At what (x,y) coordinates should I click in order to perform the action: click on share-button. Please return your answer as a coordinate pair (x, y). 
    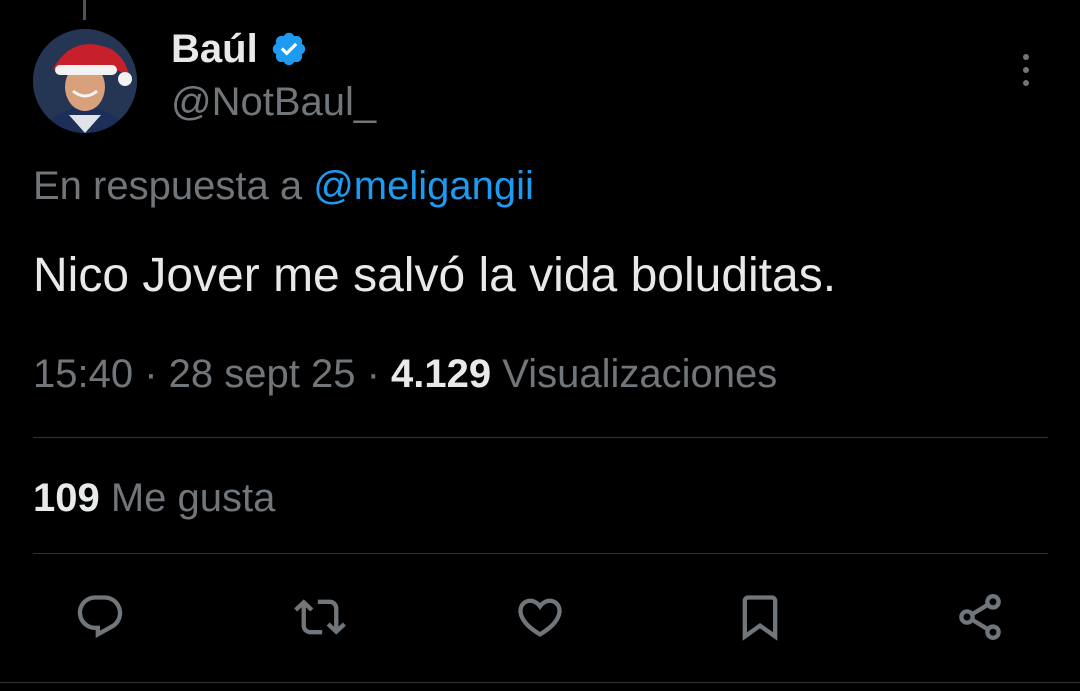
    Looking at the image, I should click on (980, 617).